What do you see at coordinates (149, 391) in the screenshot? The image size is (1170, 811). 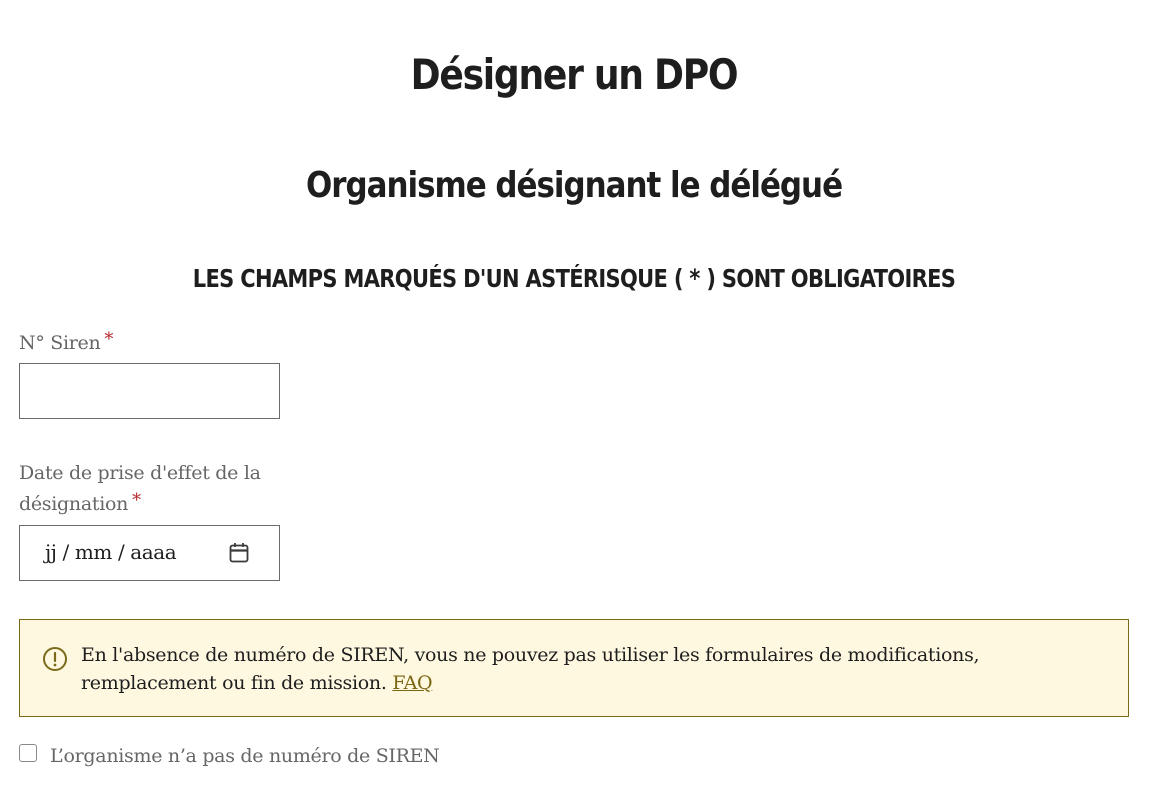 I see `siren-input` at bounding box center [149, 391].